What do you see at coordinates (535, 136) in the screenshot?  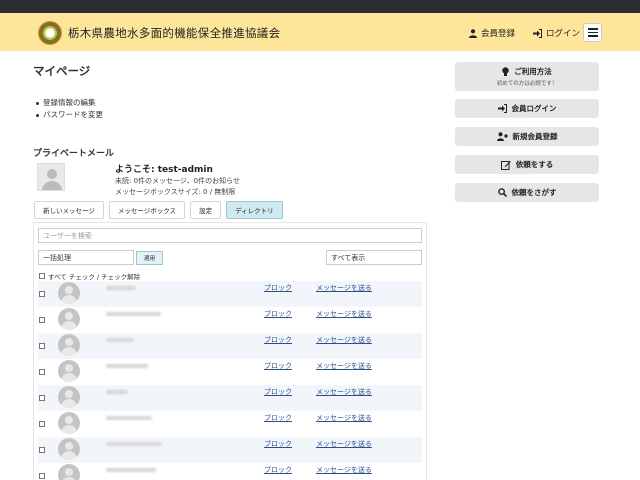 I see `new-member-label: 新規会員登録` at bounding box center [535, 136].